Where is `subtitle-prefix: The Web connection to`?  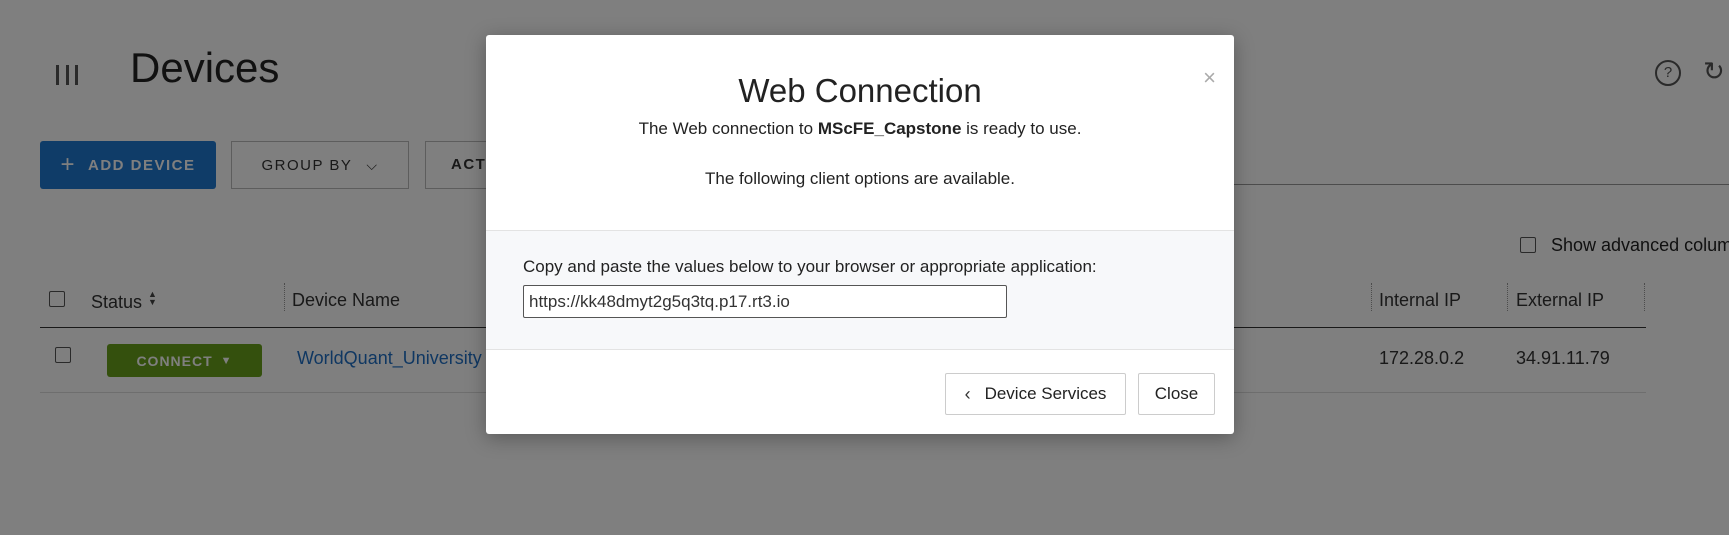 subtitle-prefix: The Web connection to is located at coordinates (728, 128).